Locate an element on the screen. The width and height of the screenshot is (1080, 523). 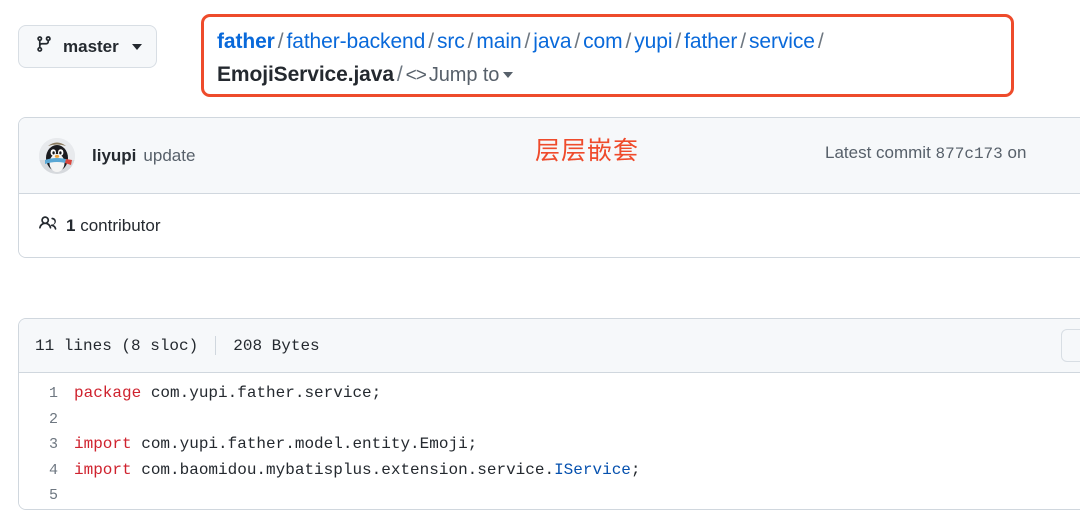
contributor-word: contributor is located at coordinates (120, 225).